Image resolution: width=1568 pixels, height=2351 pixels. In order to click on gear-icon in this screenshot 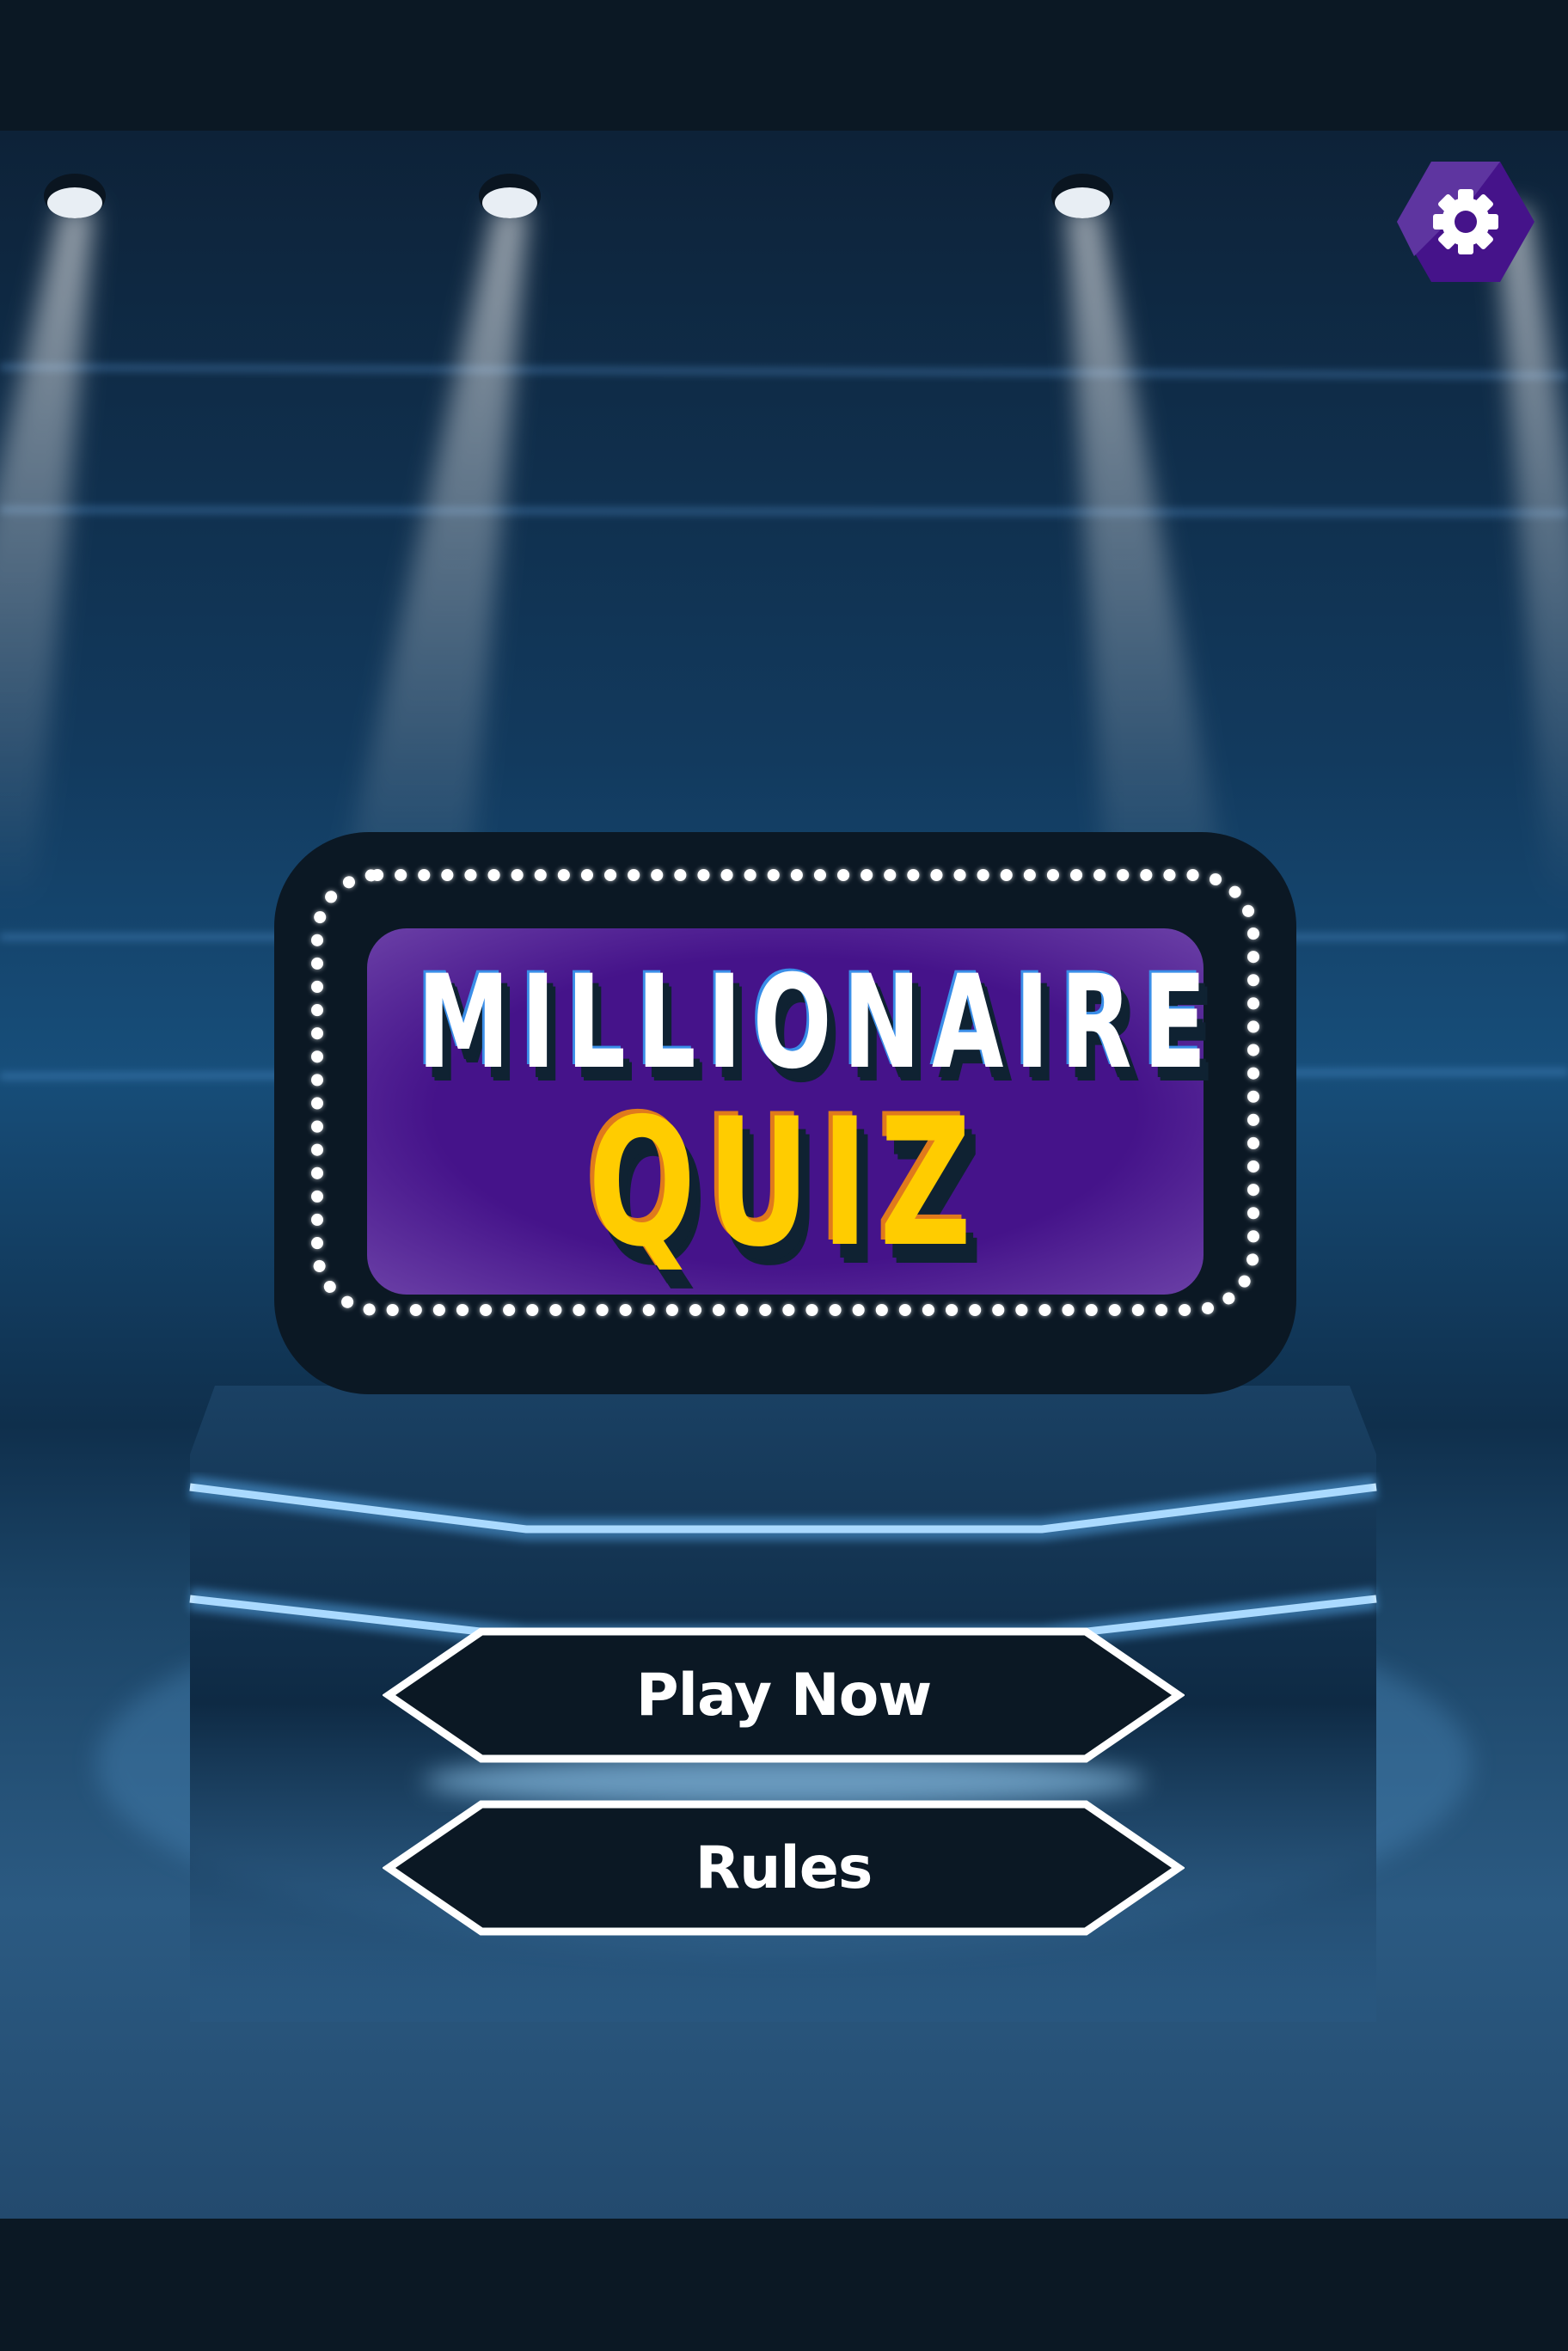, I will do `click(1465, 222)`.